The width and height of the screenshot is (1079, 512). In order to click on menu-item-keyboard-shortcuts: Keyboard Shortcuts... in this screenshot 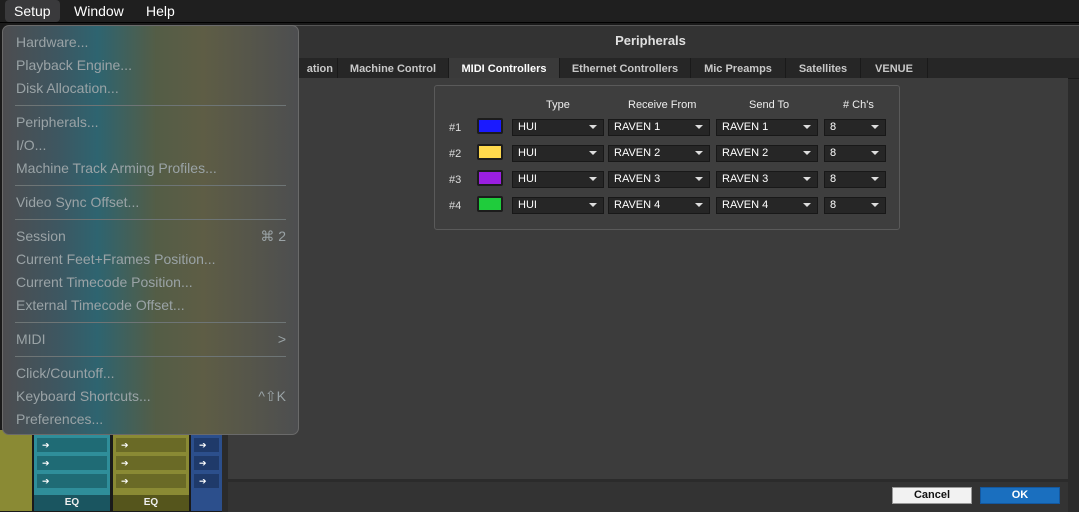, I will do `click(83, 396)`.